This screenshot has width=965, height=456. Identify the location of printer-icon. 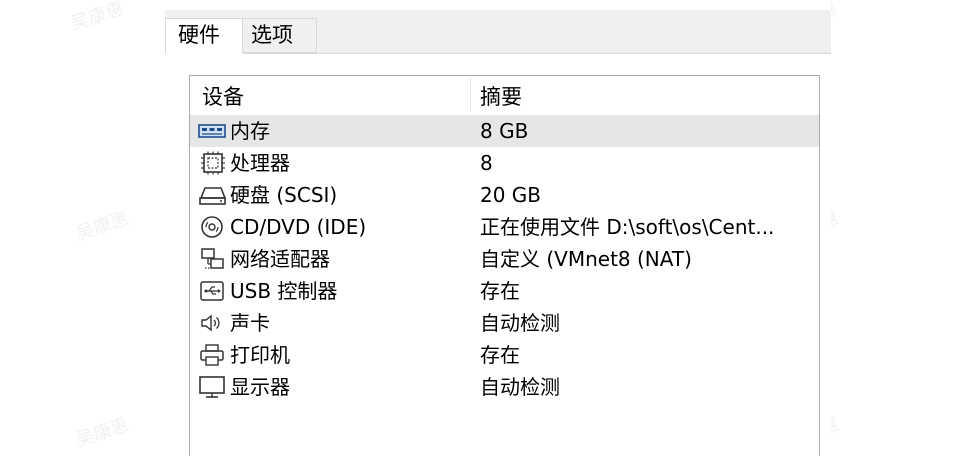
(212, 355).